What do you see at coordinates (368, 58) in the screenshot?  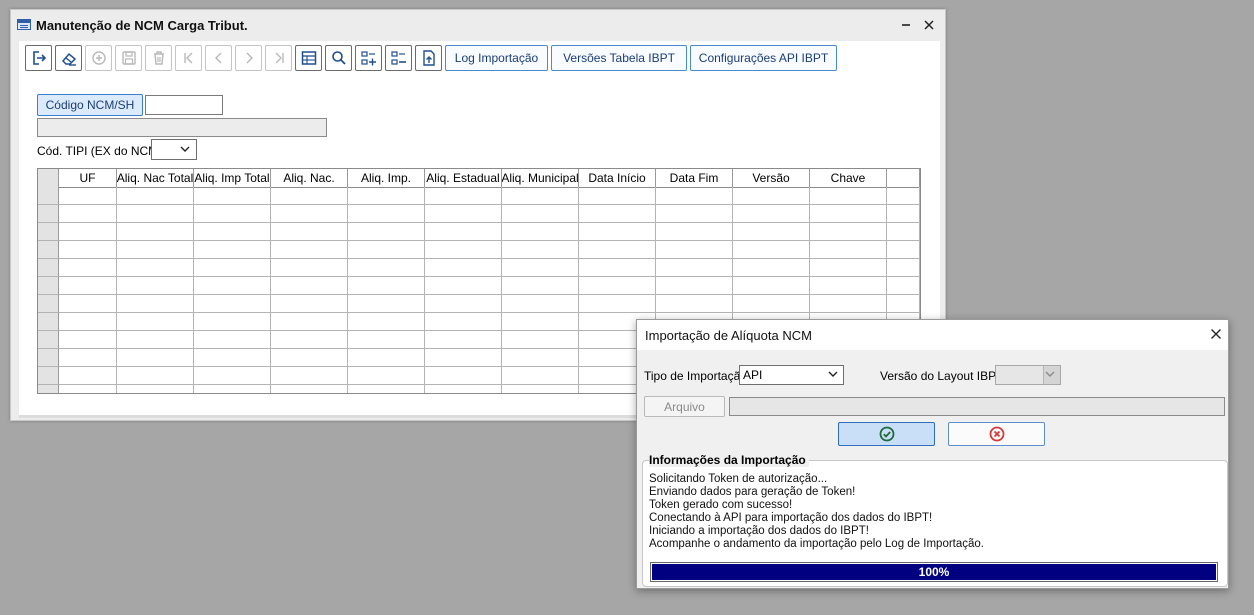 I see `add-item-button` at bounding box center [368, 58].